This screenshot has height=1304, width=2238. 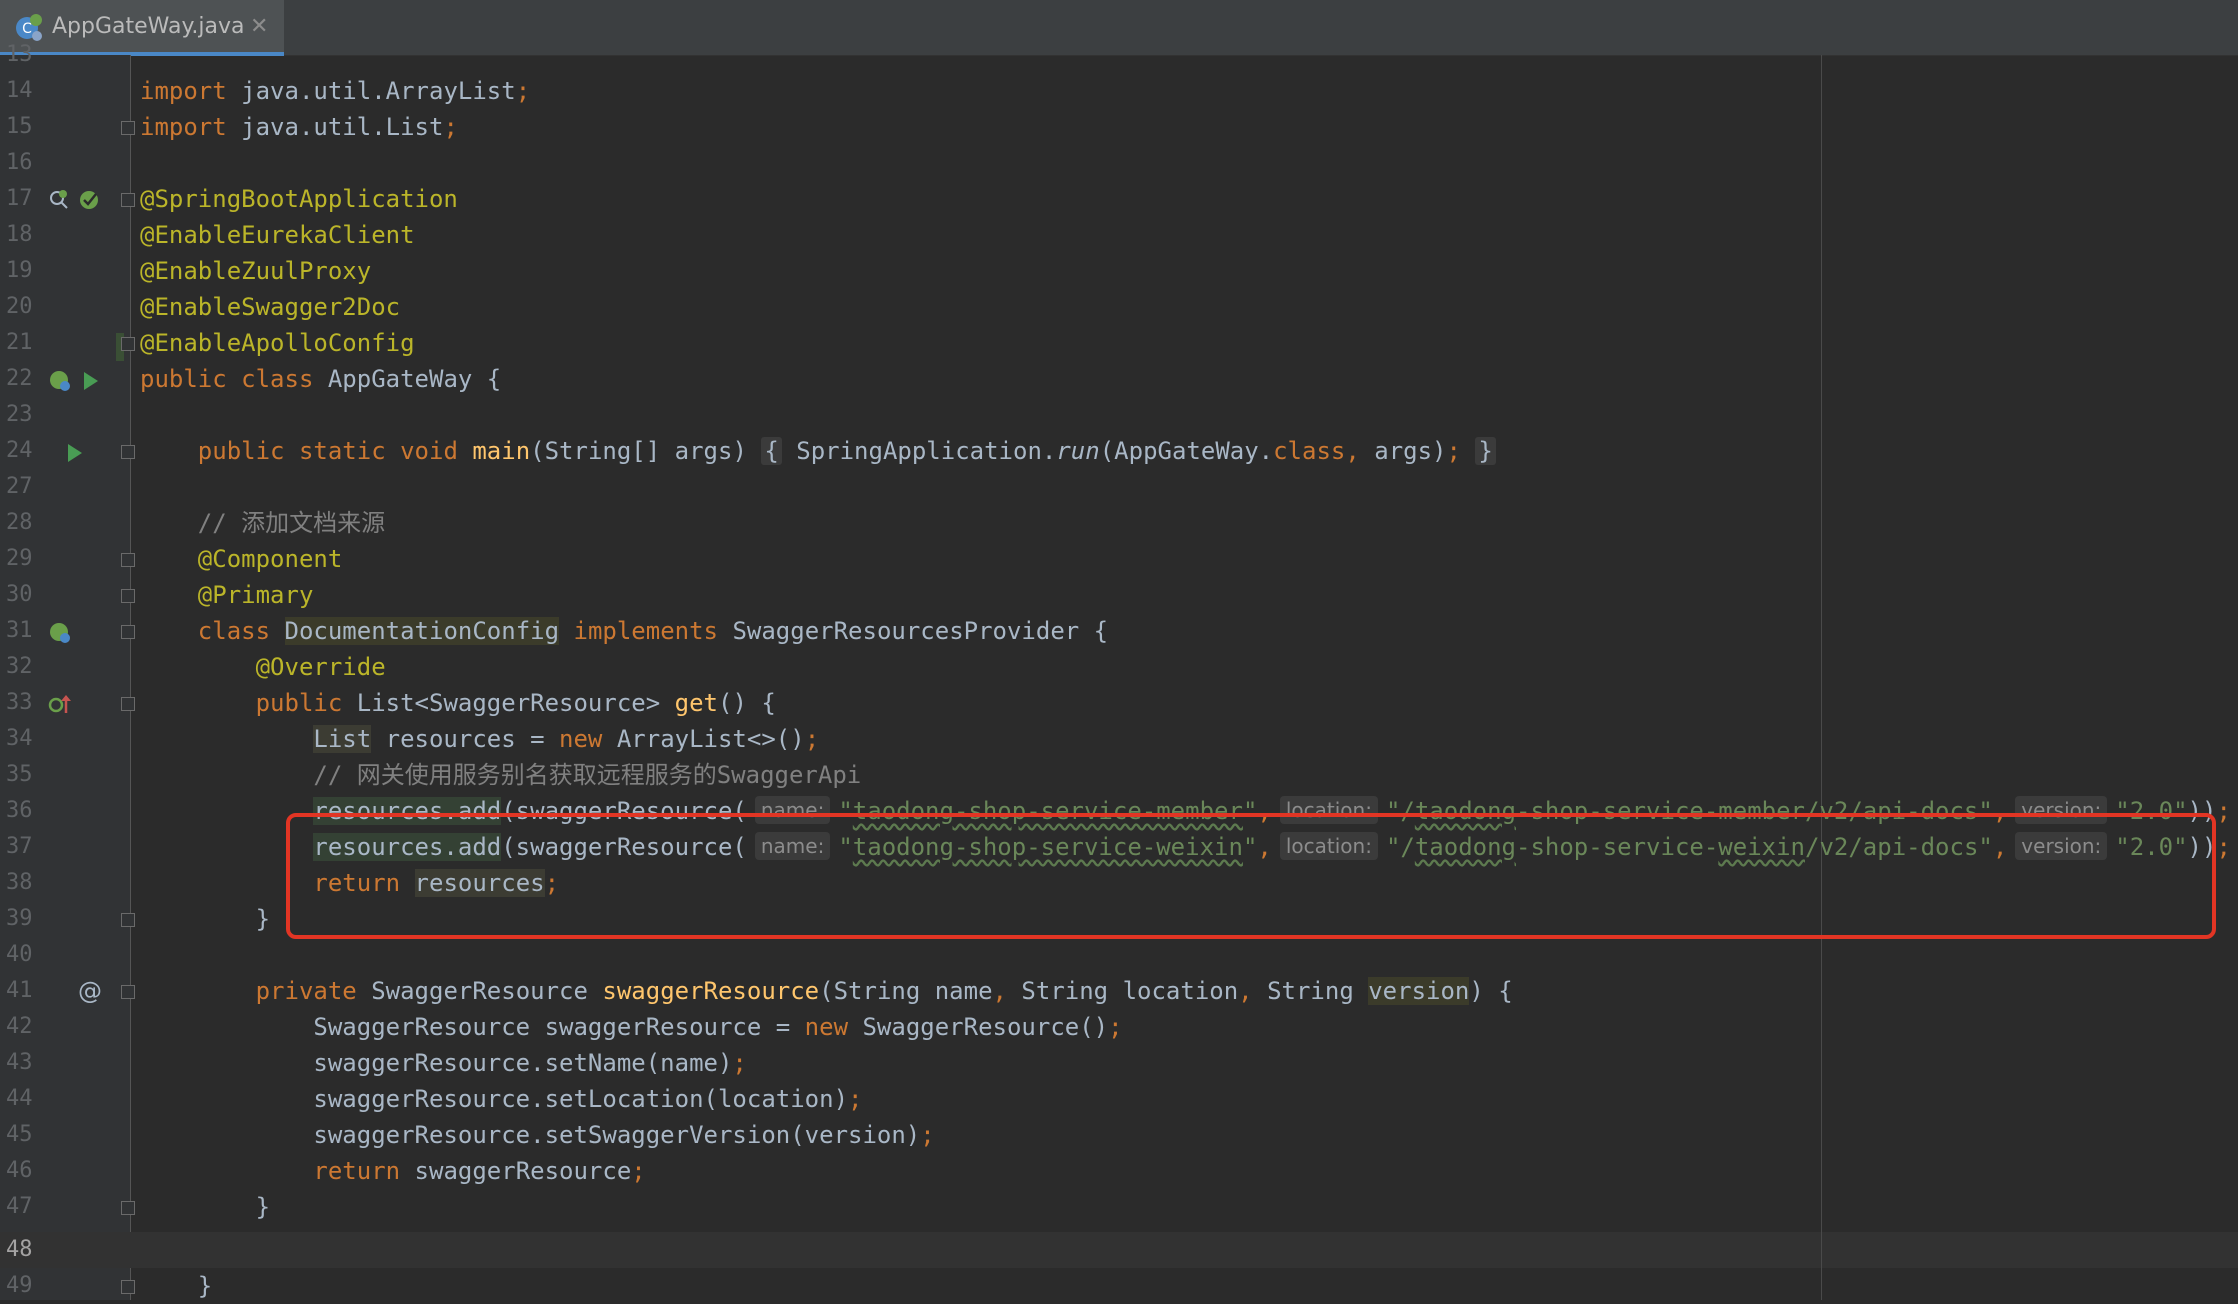 What do you see at coordinates (349, 883) in the screenshot?
I see `code-text: return resources;` at bounding box center [349, 883].